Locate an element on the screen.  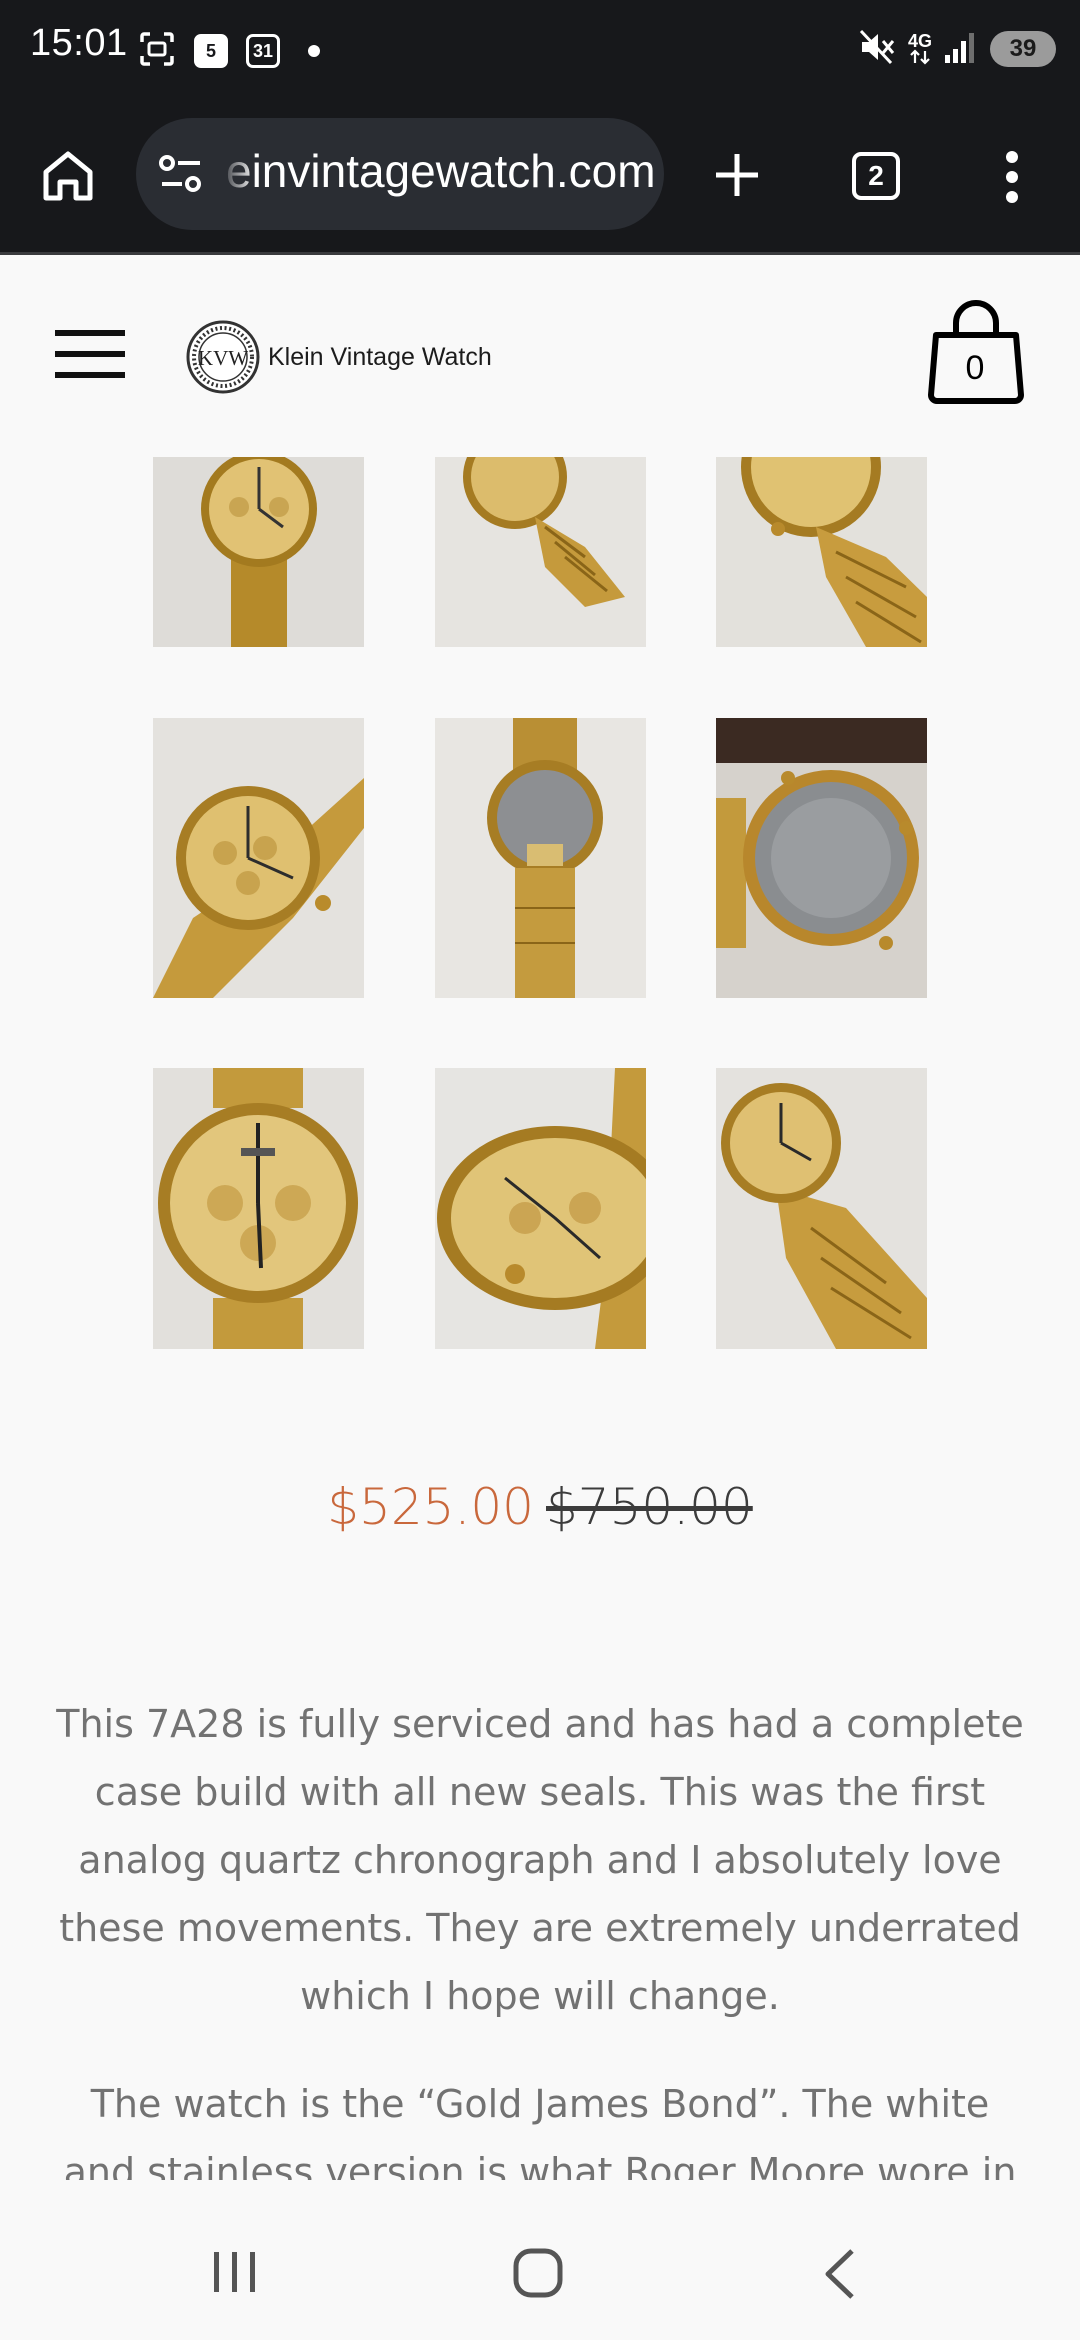
screenshot-icon is located at coordinates (157, 51).